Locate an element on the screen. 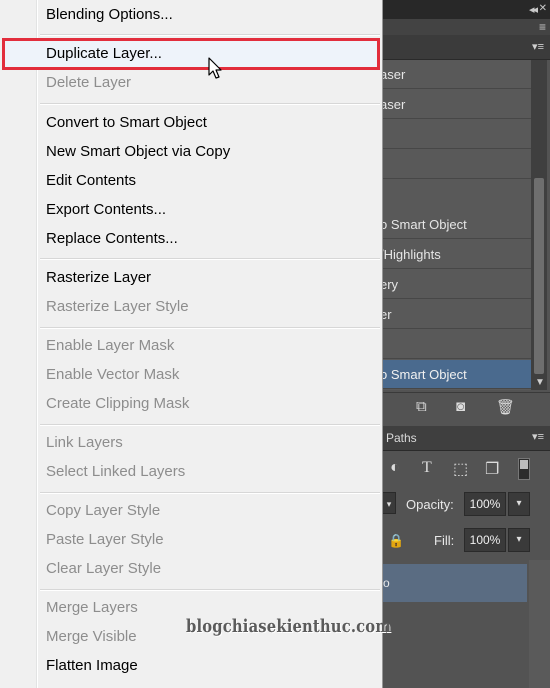 The width and height of the screenshot is (550, 688). history-panel-footer: ⧉ ◙ 🗑 is located at coordinates (465, 407).